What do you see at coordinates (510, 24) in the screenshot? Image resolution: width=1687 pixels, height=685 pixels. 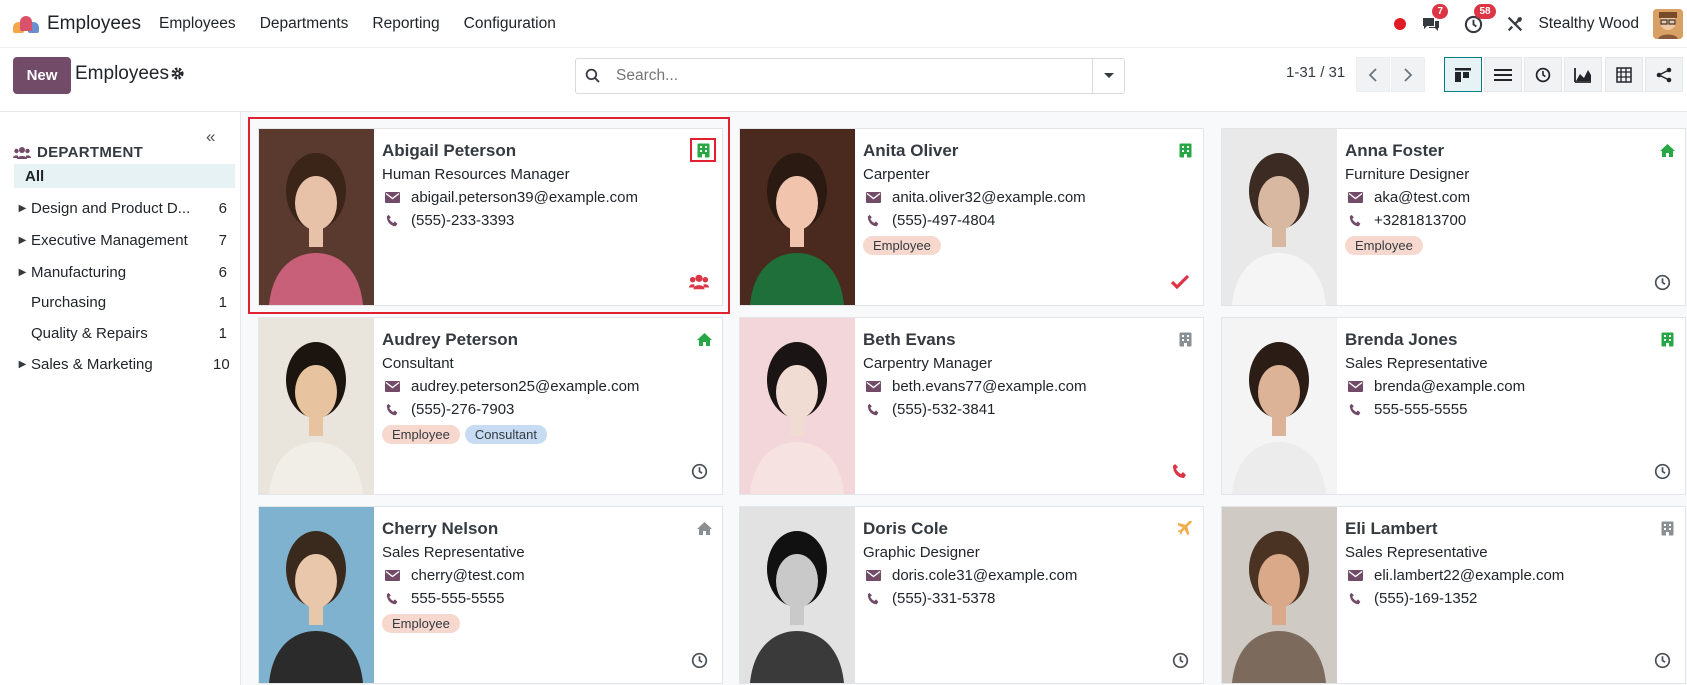 I see `menu-configuration: Configuration` at bounding box center [510, 24].